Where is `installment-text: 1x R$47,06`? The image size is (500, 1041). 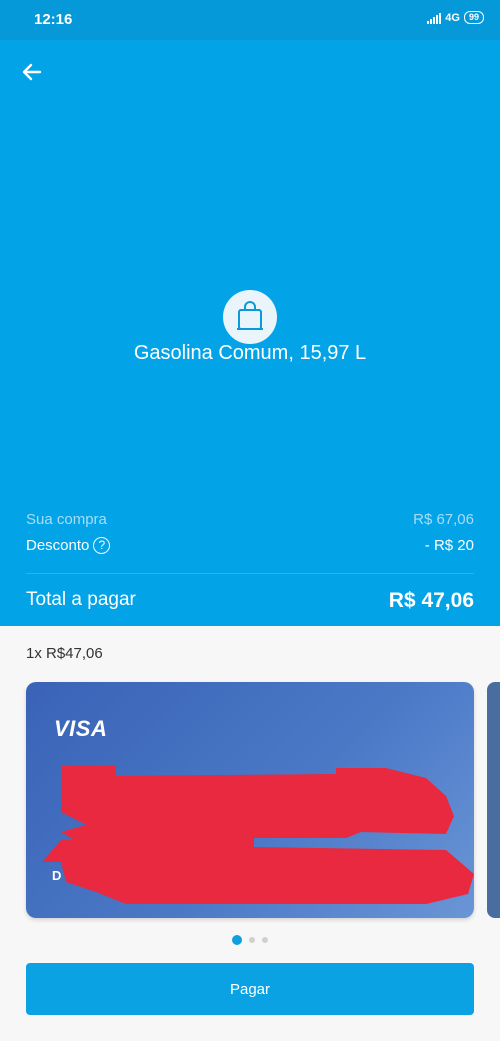
installment-text: 1x R$47,06 is located at coordinates (64, 653).